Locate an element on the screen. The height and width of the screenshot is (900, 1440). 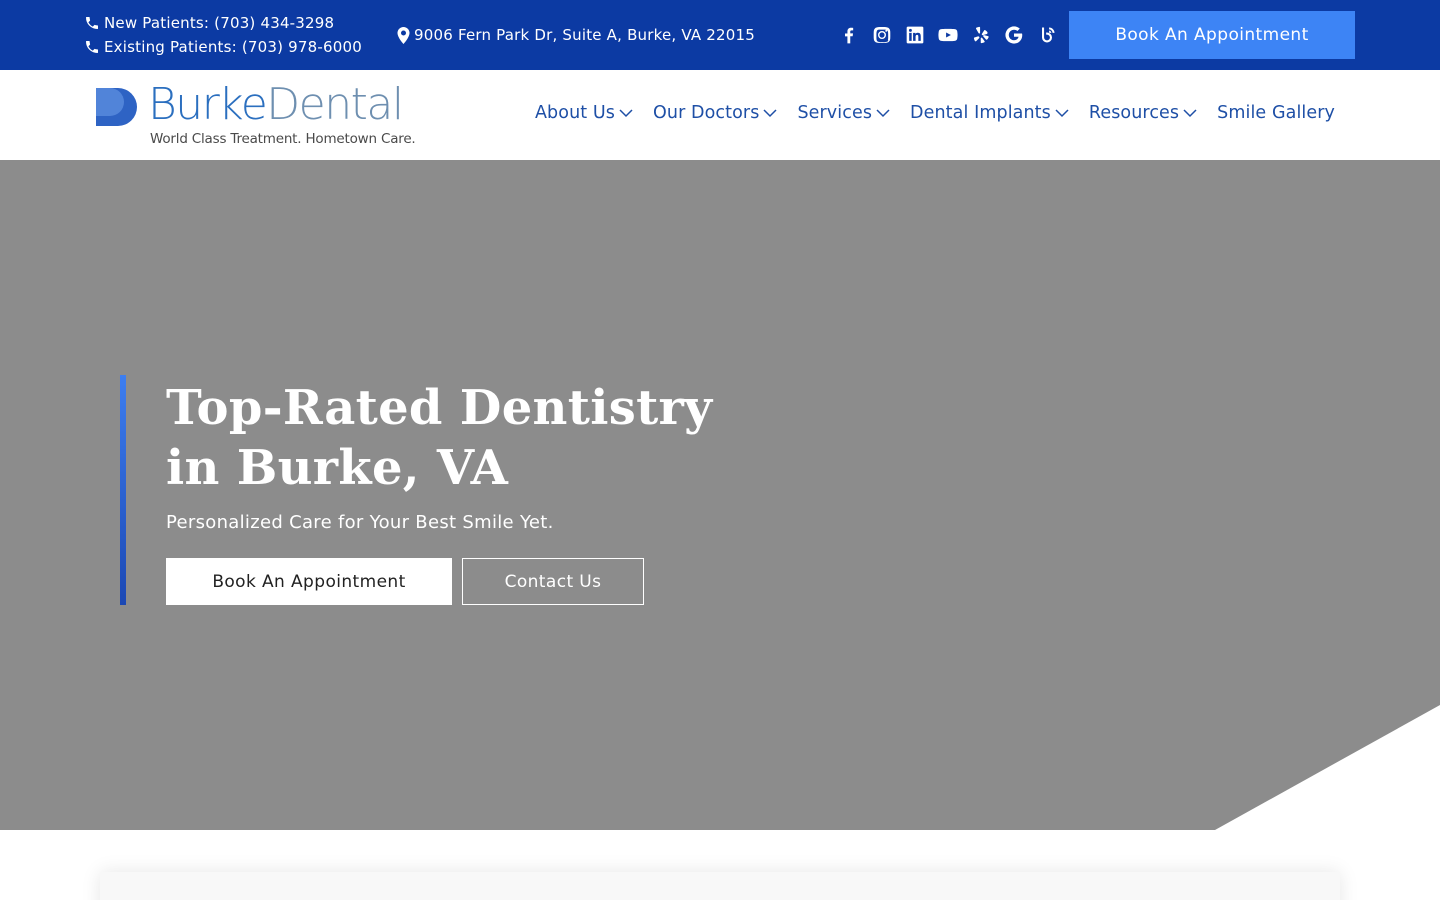
yelp-link is located at coordinates (980, 35).